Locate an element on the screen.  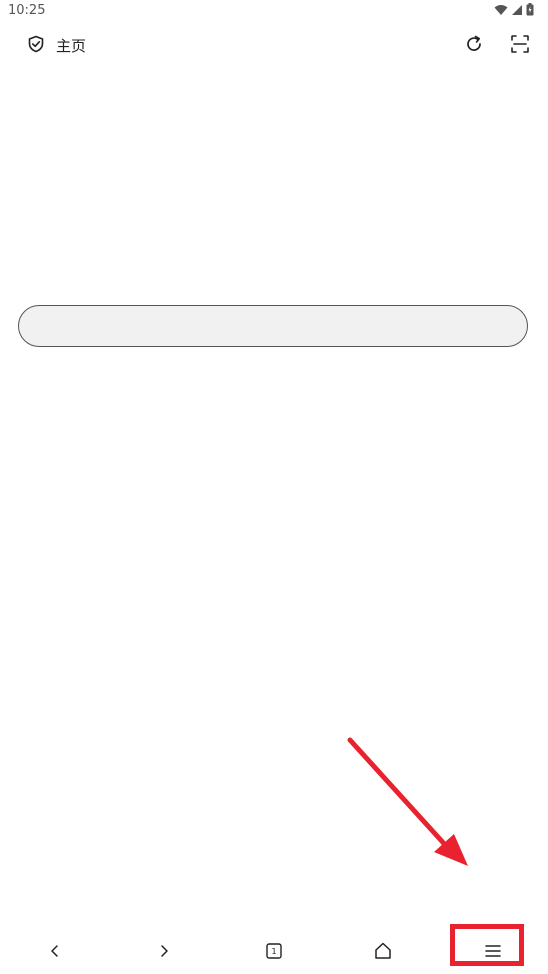
chevron-left-icon is located at coordinates (54, 951).